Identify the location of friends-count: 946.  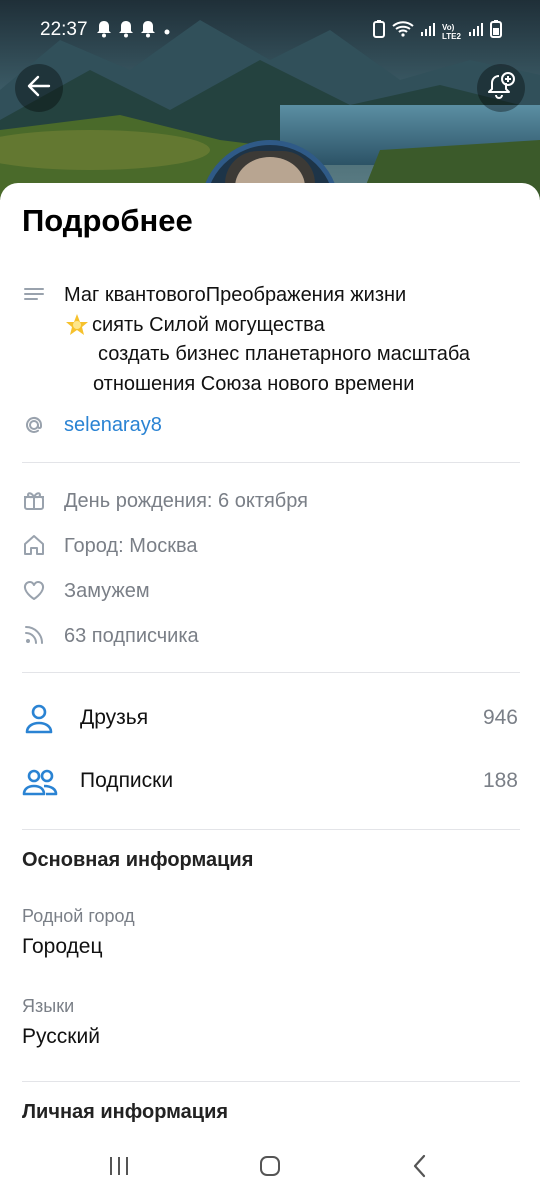
(500, 717).